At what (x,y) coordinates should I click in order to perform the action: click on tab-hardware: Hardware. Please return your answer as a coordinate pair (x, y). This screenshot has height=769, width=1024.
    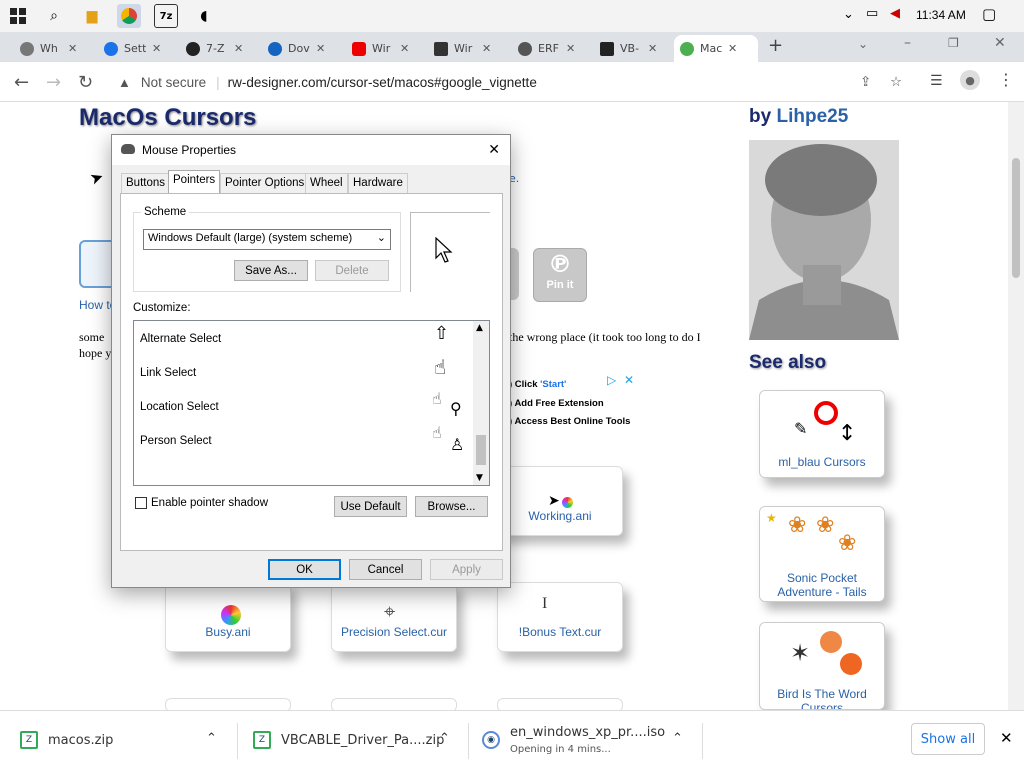
    Looking at the image, I should click on (378, 183).